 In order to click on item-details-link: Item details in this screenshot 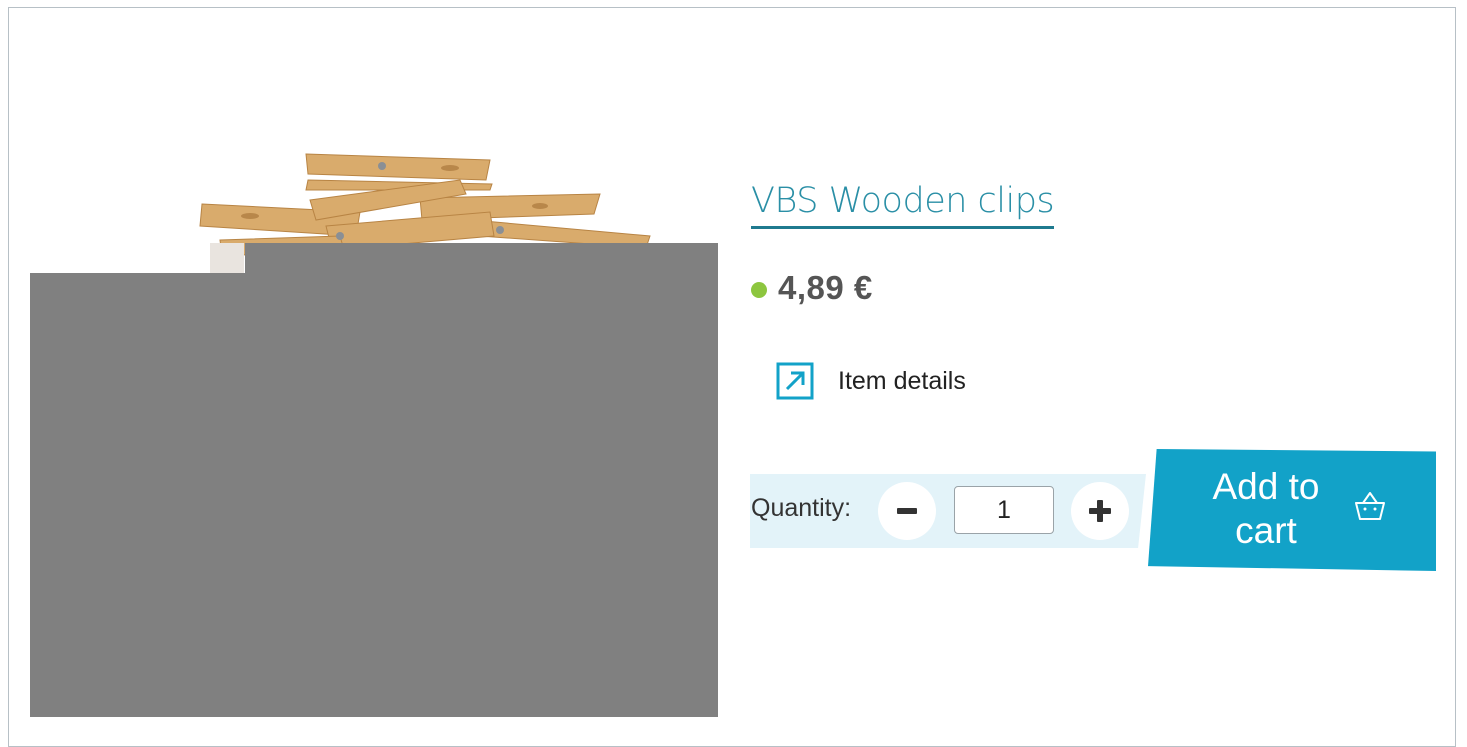, I will do `click(871, 381)`.